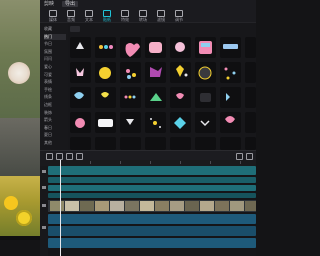 Image resolution: width=320 pixels, height=256 pixels. Describe the element at coordinates (49, 4) in the screenshot. I see `app-title: 剪映` at that location.